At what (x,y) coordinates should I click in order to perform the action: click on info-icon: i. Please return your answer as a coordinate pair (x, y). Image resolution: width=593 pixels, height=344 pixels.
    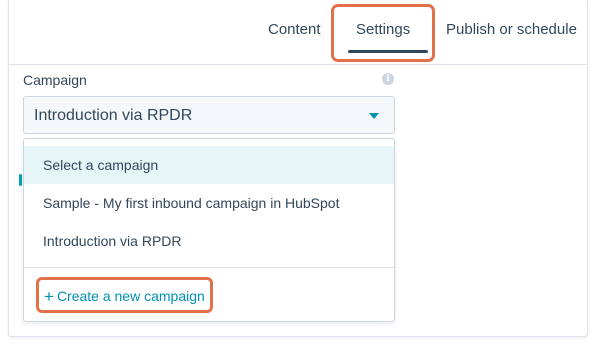
    Looking at the image, I should click on (388, 79).